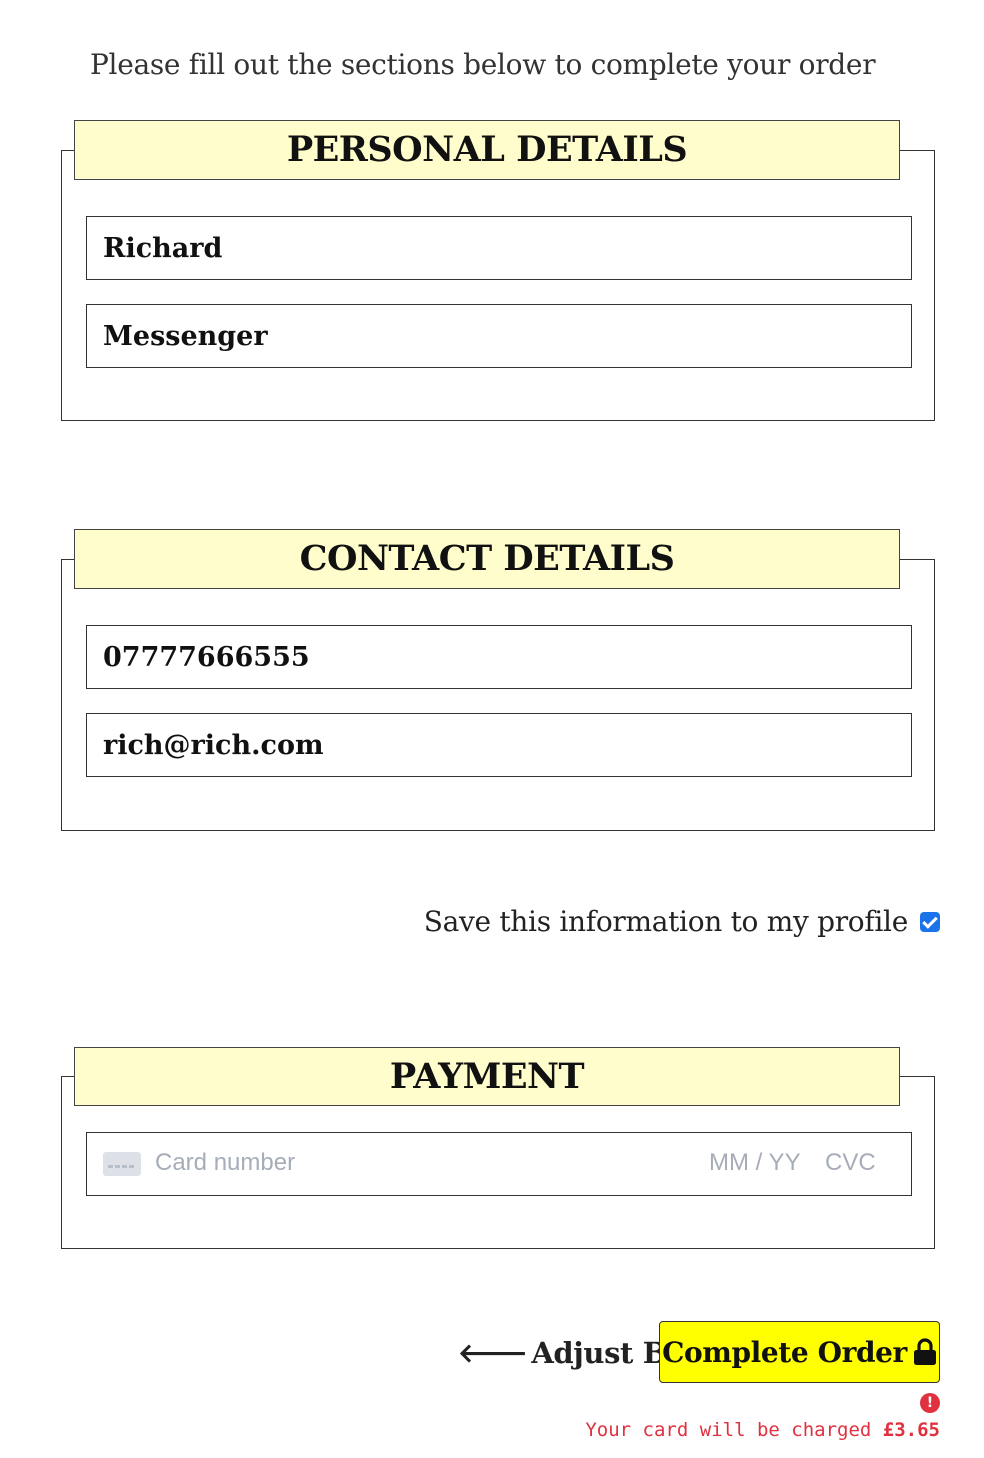  I want to click on email-input, so click(499, 745).